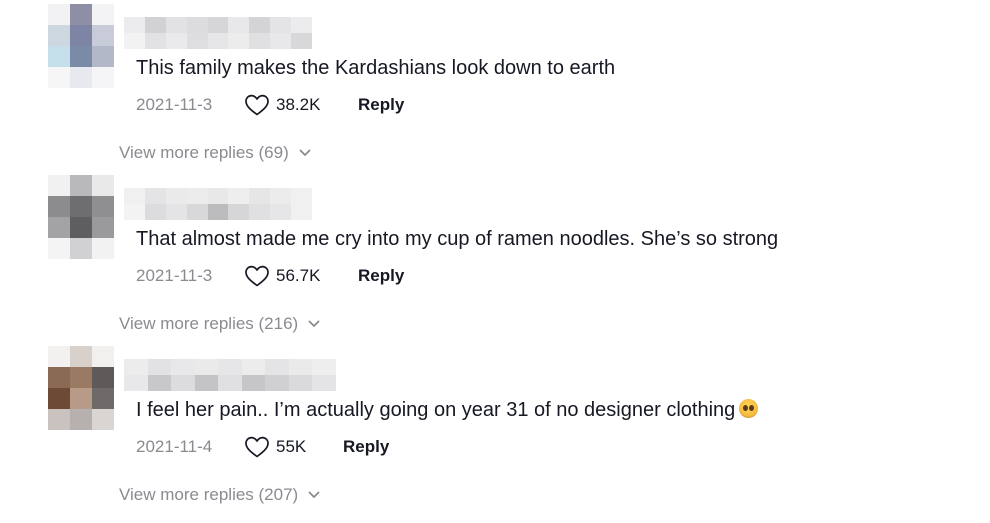  I want to click on view-more-replies-label: View more replies (216), so click(209, 323).